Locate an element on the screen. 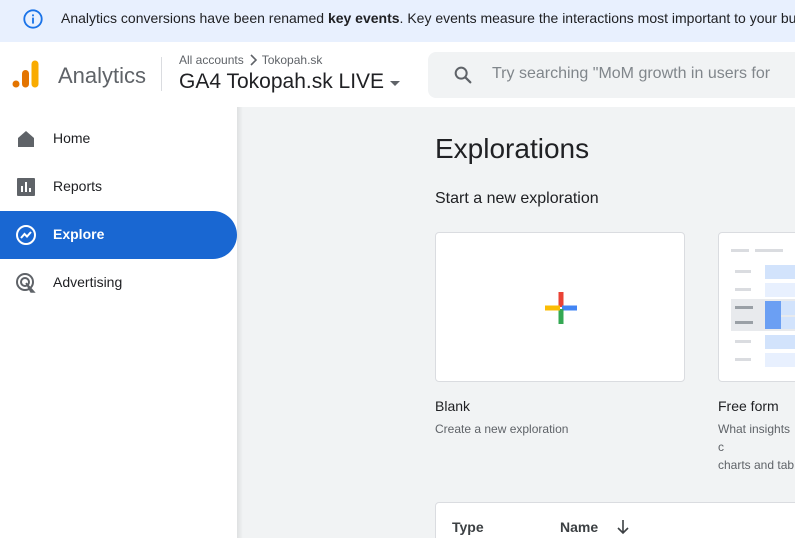 The width and height of the screenshot is (795, 538). column-header-name: Name is located at coordinates (579, 527).